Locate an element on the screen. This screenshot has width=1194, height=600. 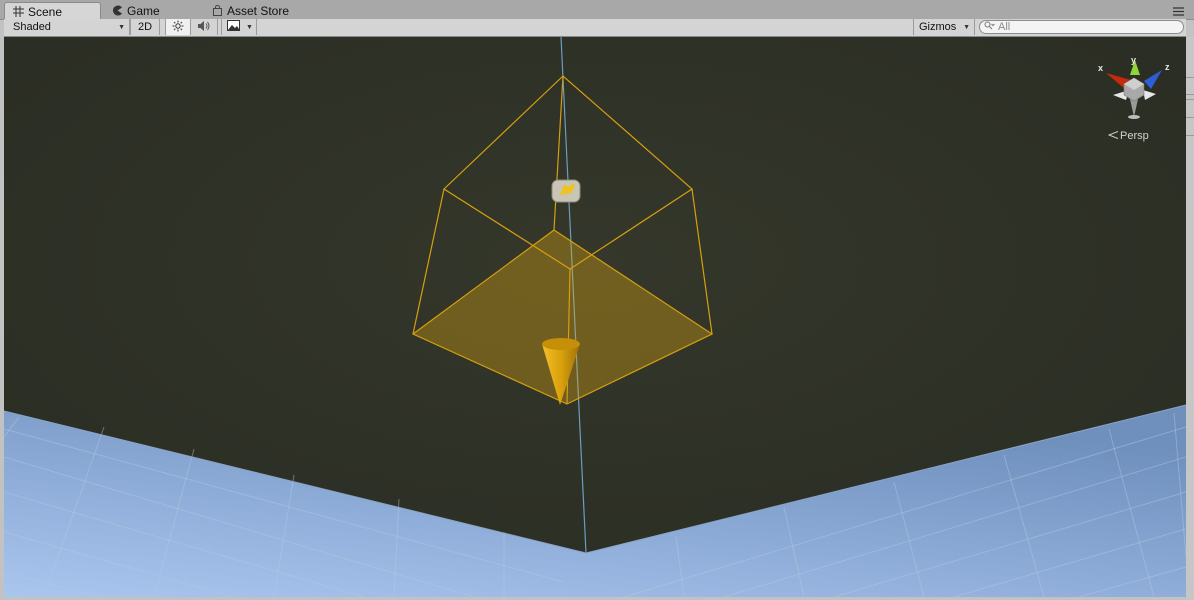
tab-asset-store: Asset Store is located at coordinates (259, 10).